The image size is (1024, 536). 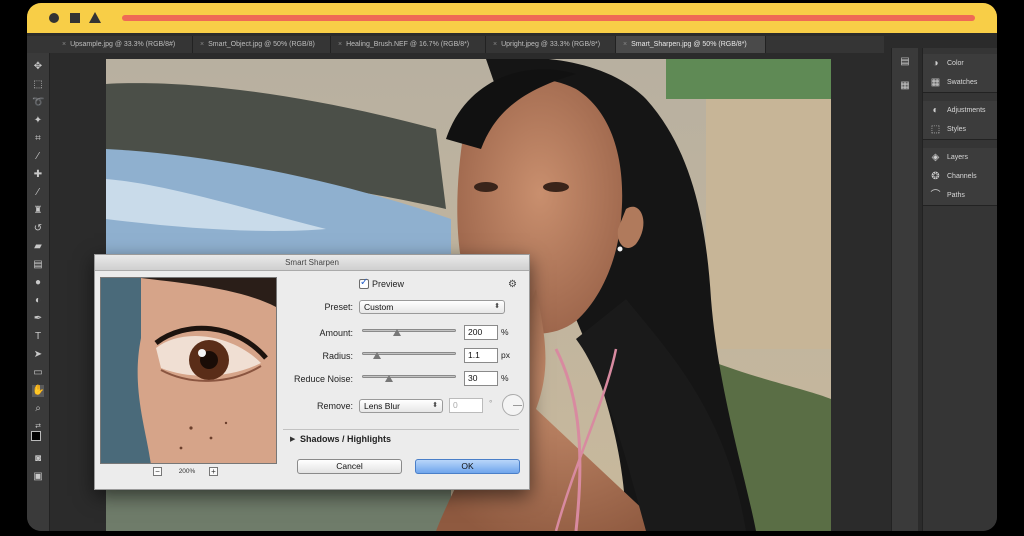 I want to click on magic-wand-tool-icon: ✦, so click(x=38, y=121).